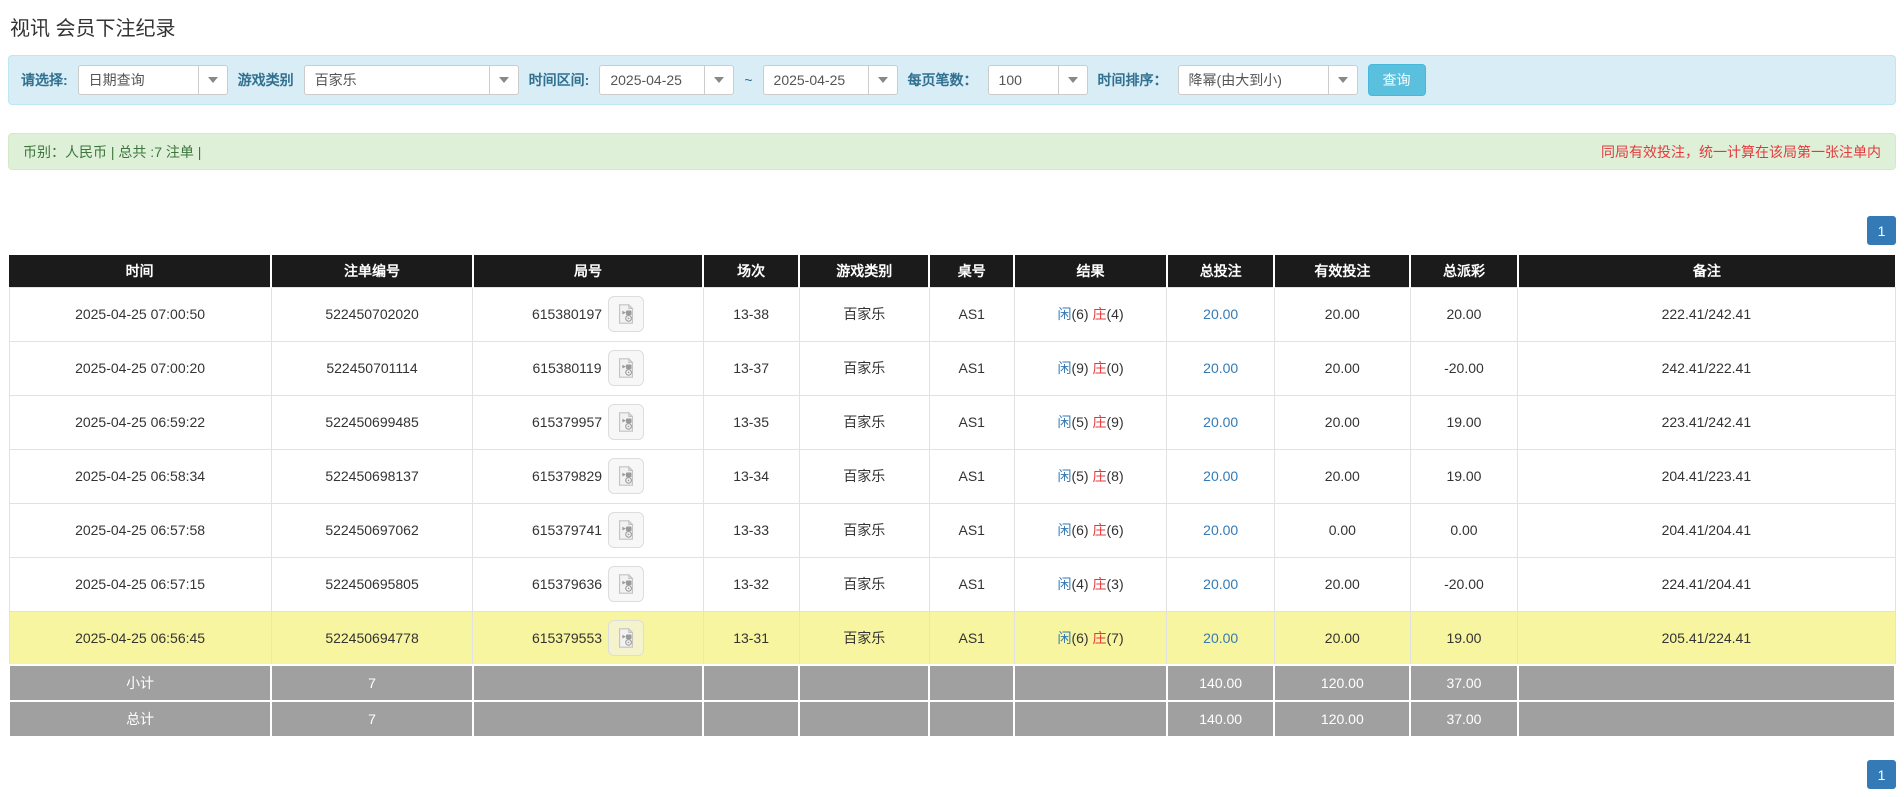  I want to click on banker-result-score: (9), so click(1115, 422).